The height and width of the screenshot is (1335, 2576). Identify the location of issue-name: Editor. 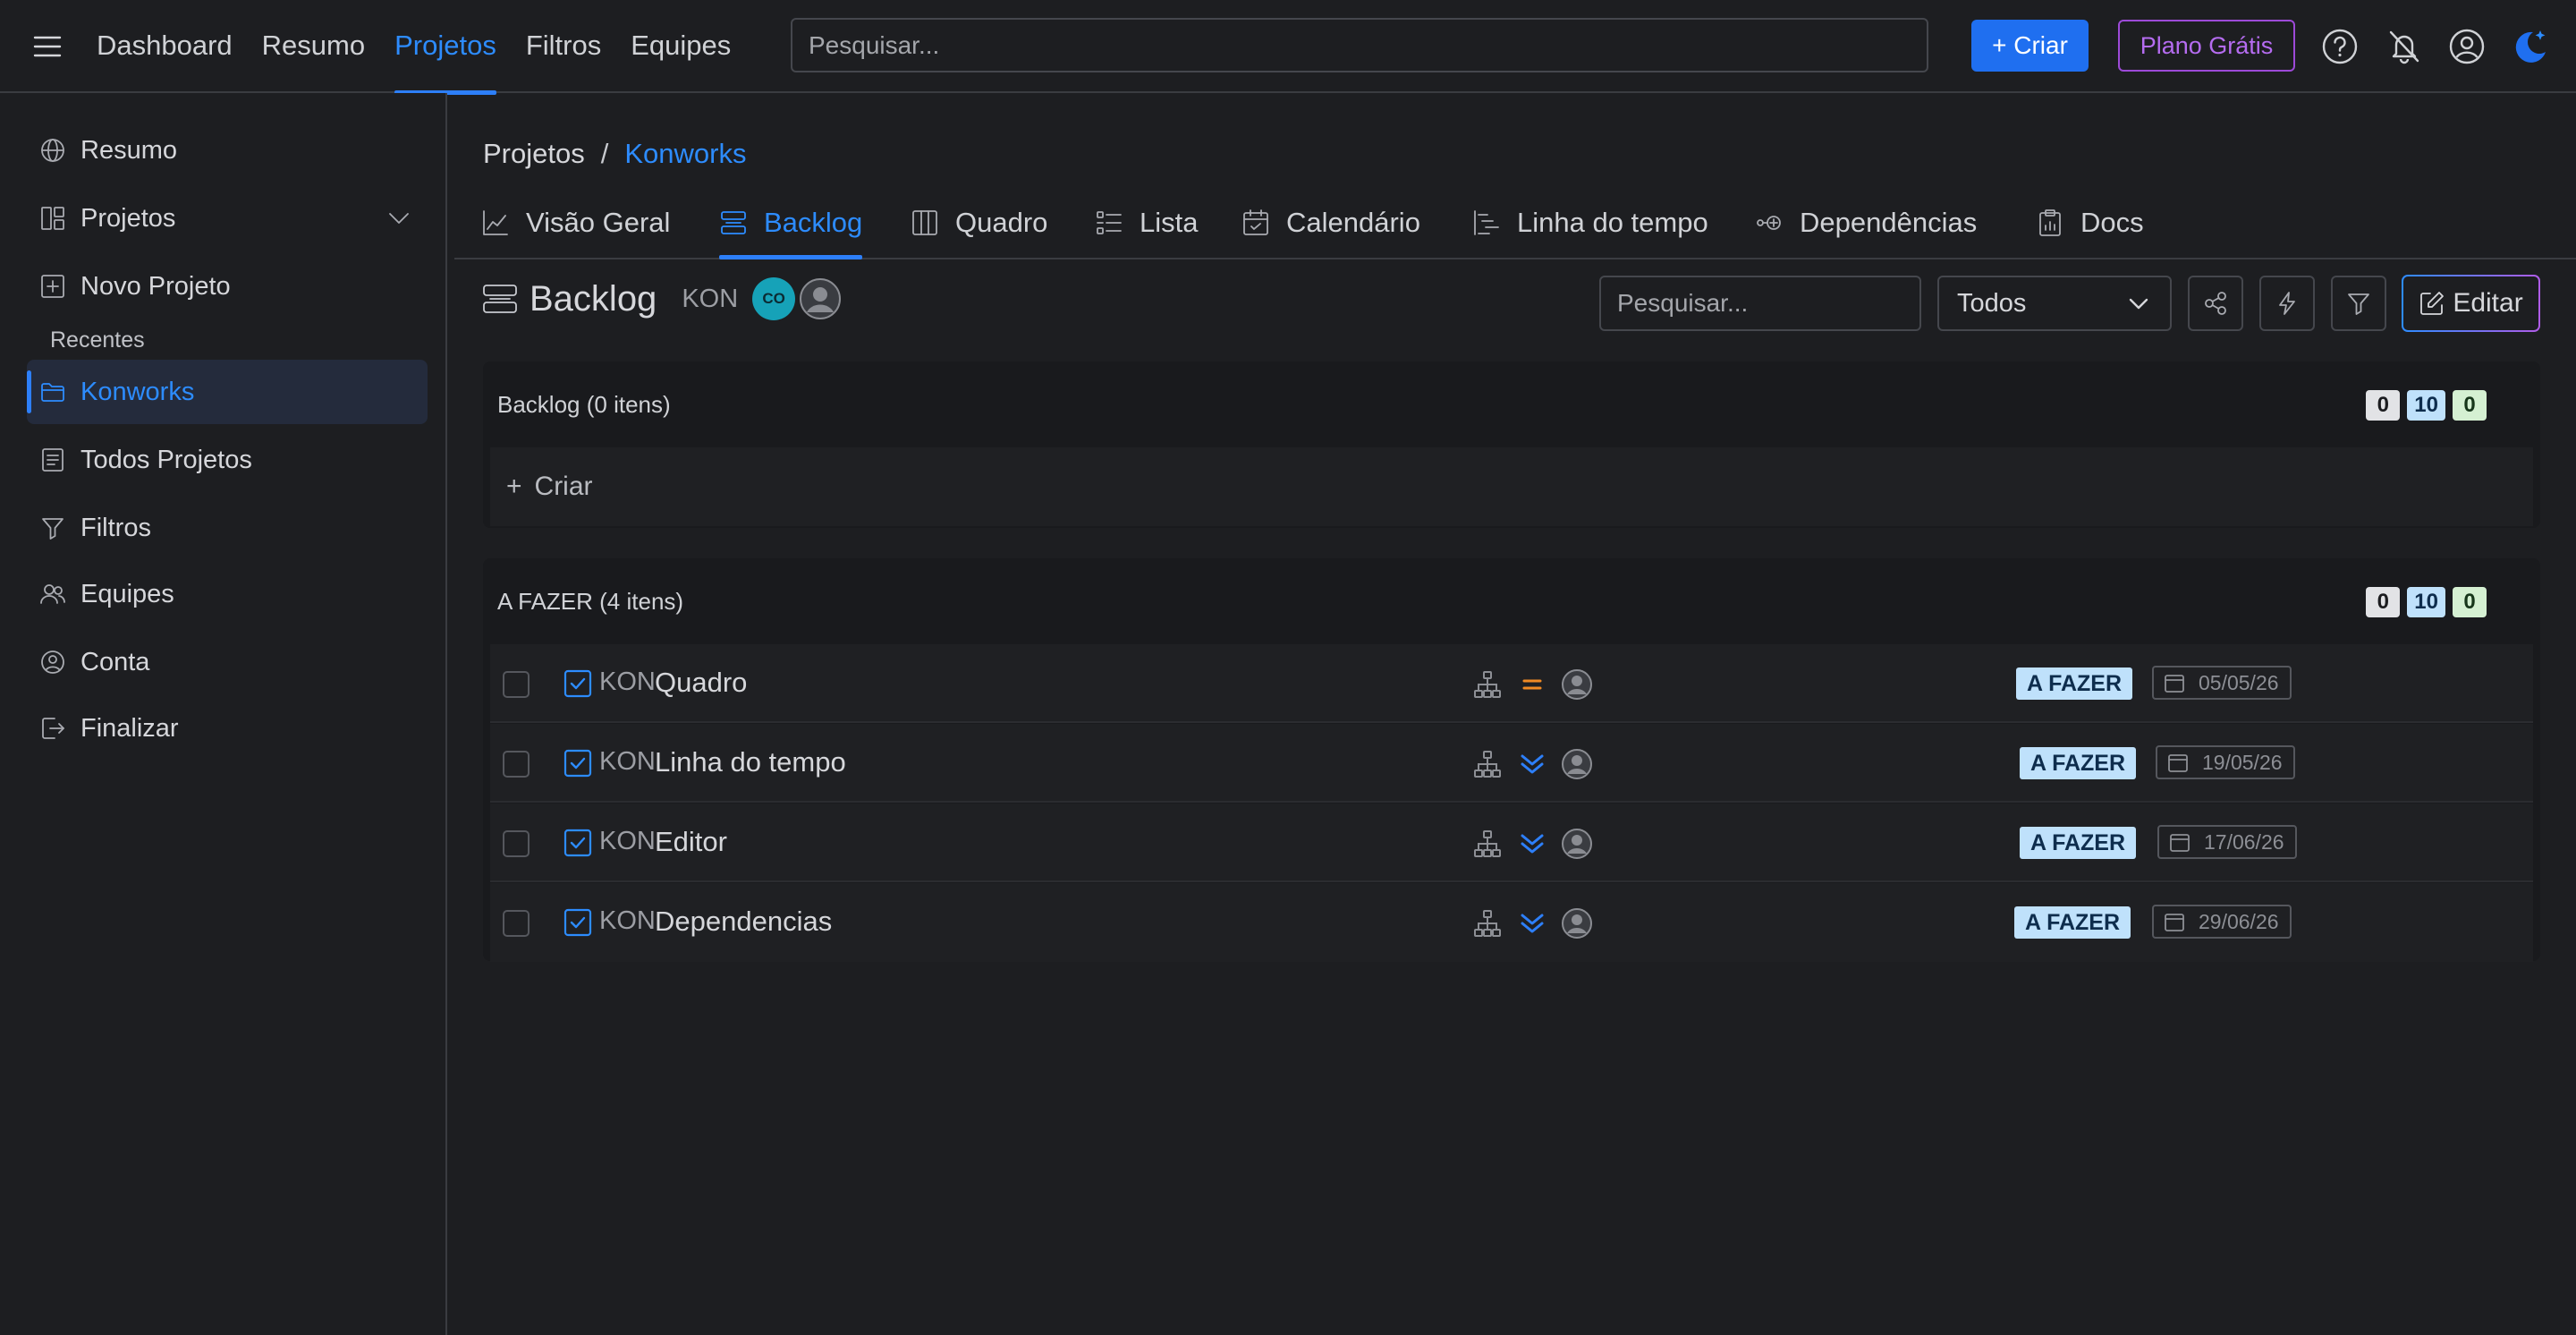
(691, 842).